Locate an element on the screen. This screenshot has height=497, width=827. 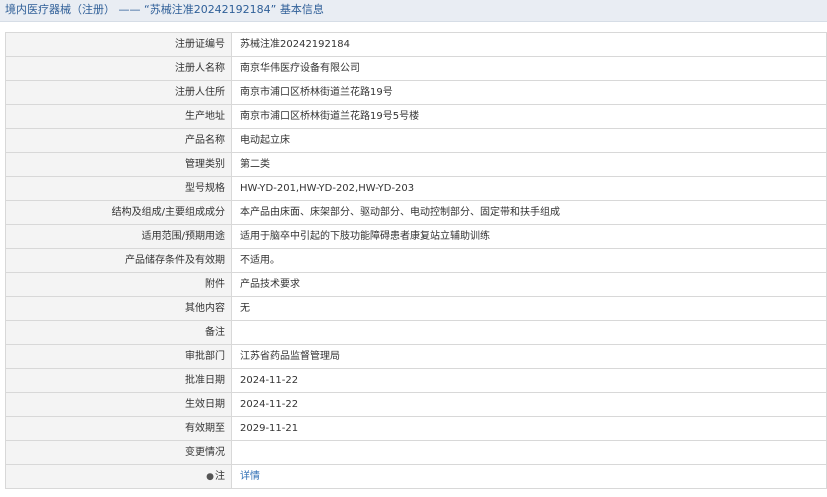
table-row: 型号规格 HW-YD-201,HW-YD-202,HW-YD-203 is located at coordinates (416, 188).